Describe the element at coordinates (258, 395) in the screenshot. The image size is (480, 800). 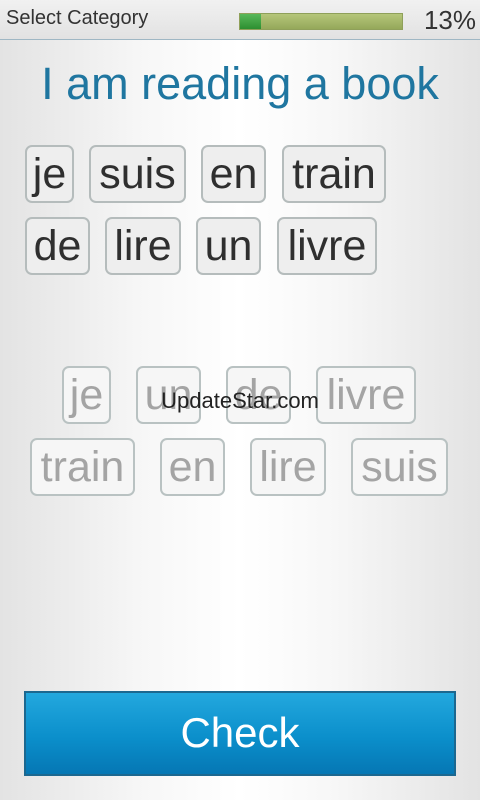
I see `pool-word-tile: de` at that location.